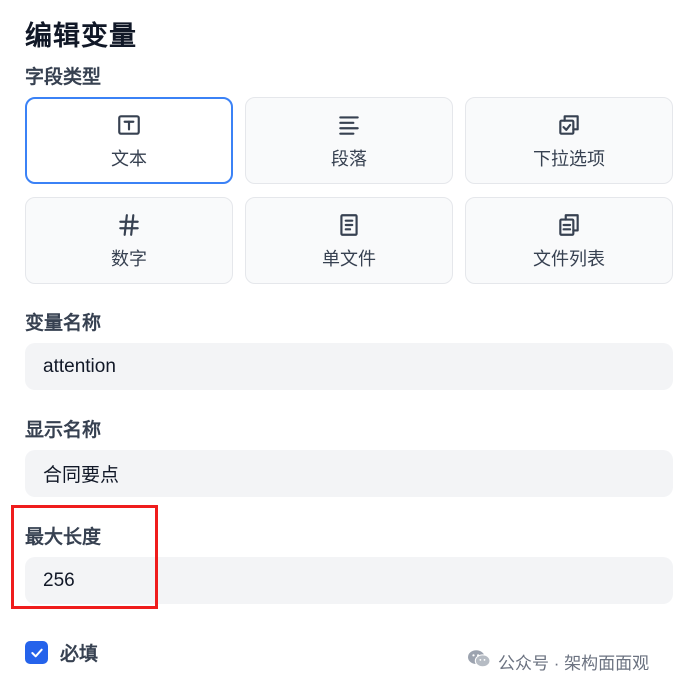 This screenshot has width=687, height=685. What do you see at coordinates (569, 158) in the screenshot?
I see `type-option-label: 下拉选项` at bounding box center [569, 158].